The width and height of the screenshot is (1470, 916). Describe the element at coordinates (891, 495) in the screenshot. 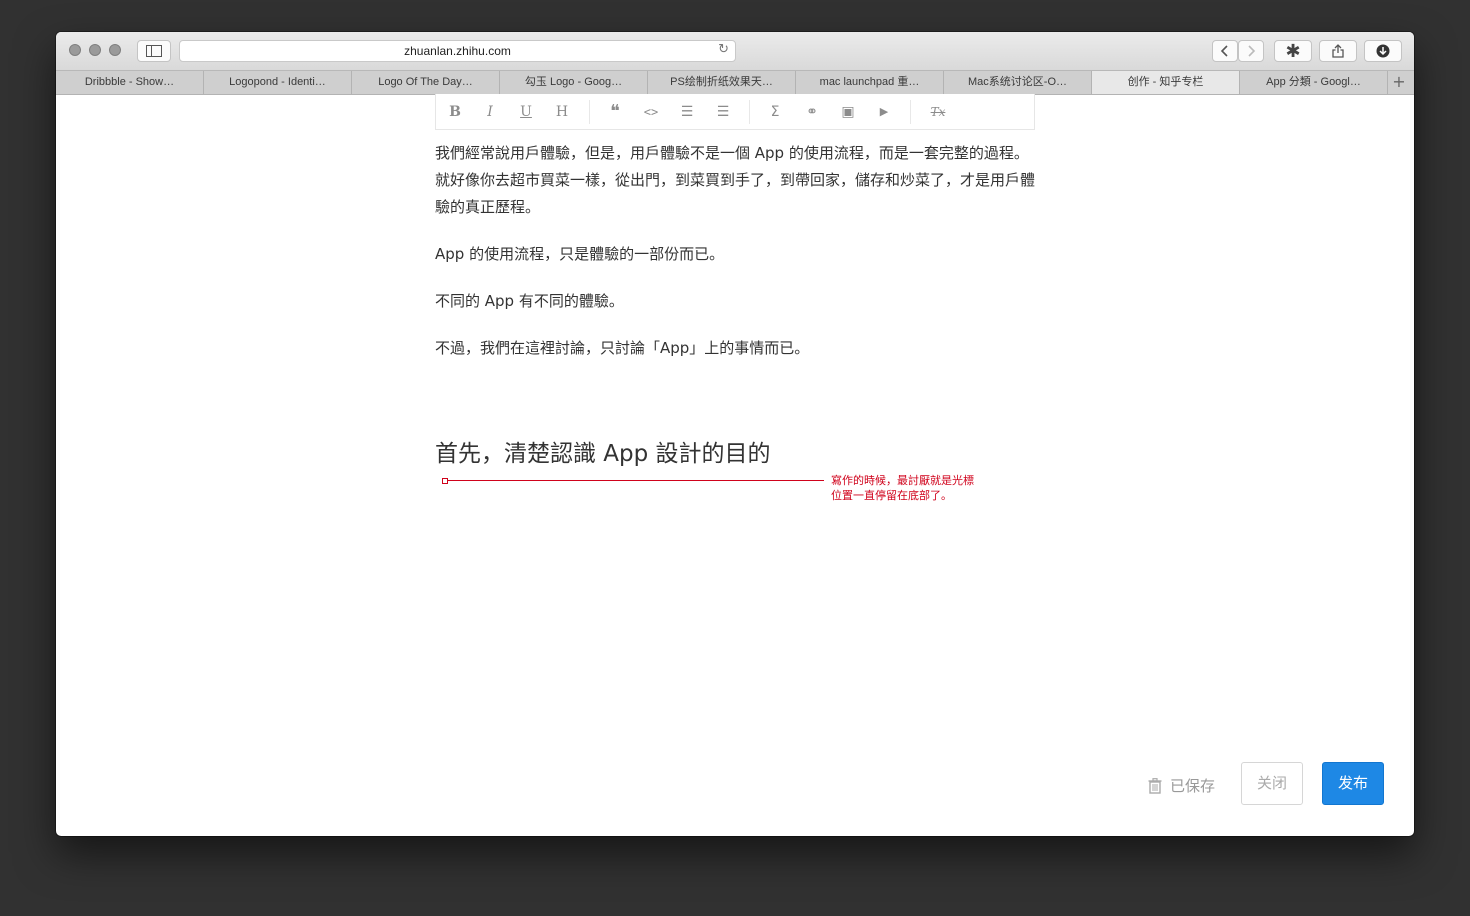

I see `annotation-line-2: 位置一直停留在底部了。` at that location.